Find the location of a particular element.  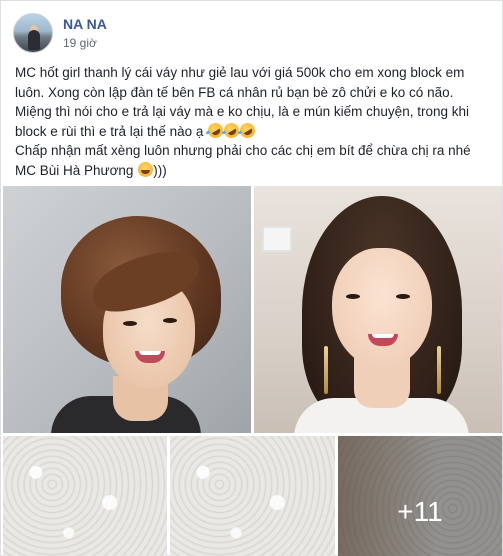

photo-3-fabric is located at coordinates (85, 496).